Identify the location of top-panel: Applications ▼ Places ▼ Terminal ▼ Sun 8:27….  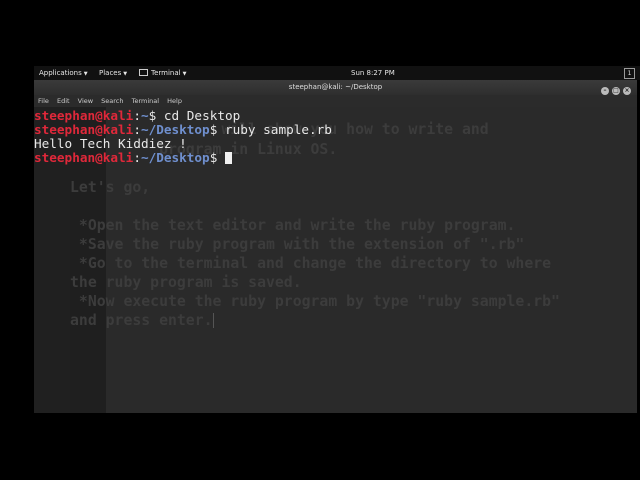
(337, 73).